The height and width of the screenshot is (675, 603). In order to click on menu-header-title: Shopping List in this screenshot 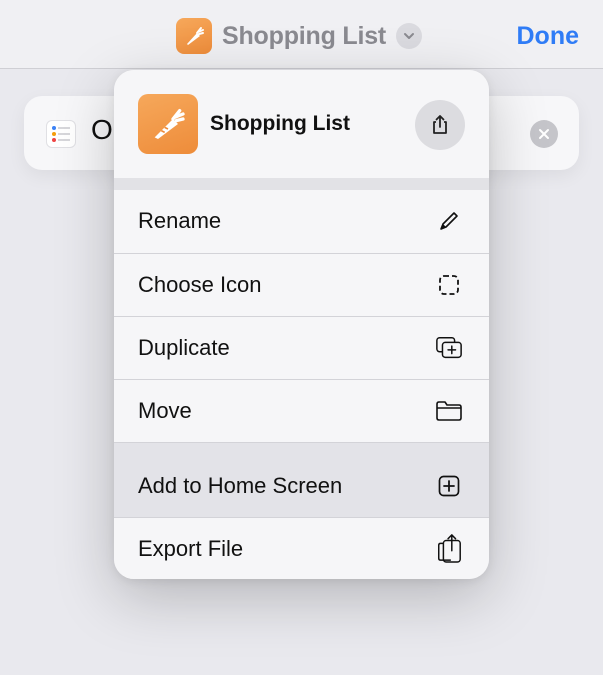, I will do `click(280, 123)`.